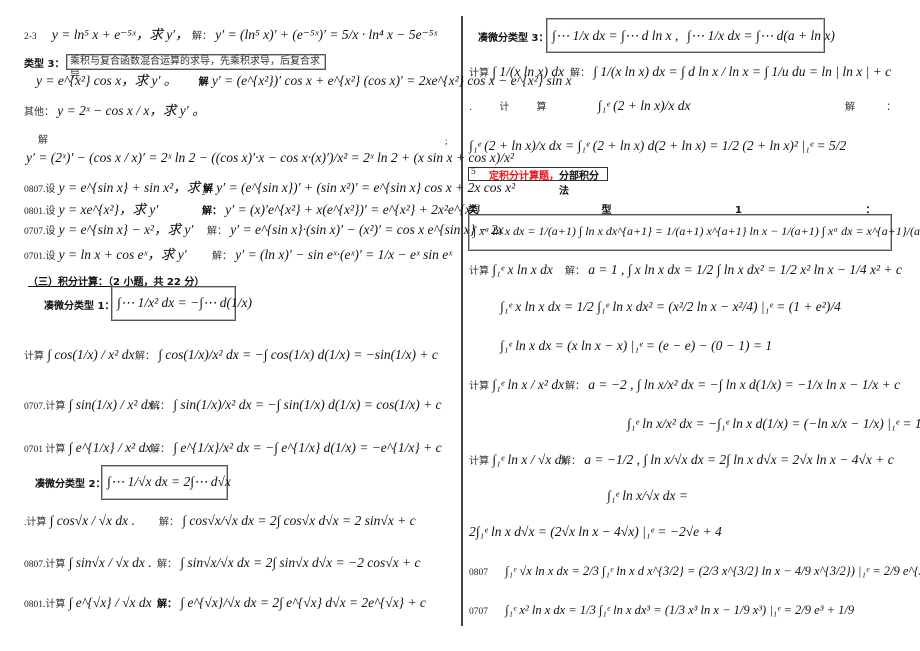 The height and width of the screenshot is (651, 920). What do you see at coordinates (70, 484) in the screenshot?
I see `type-label: 凑微分类型 2：` at bounding box center [70, 484].